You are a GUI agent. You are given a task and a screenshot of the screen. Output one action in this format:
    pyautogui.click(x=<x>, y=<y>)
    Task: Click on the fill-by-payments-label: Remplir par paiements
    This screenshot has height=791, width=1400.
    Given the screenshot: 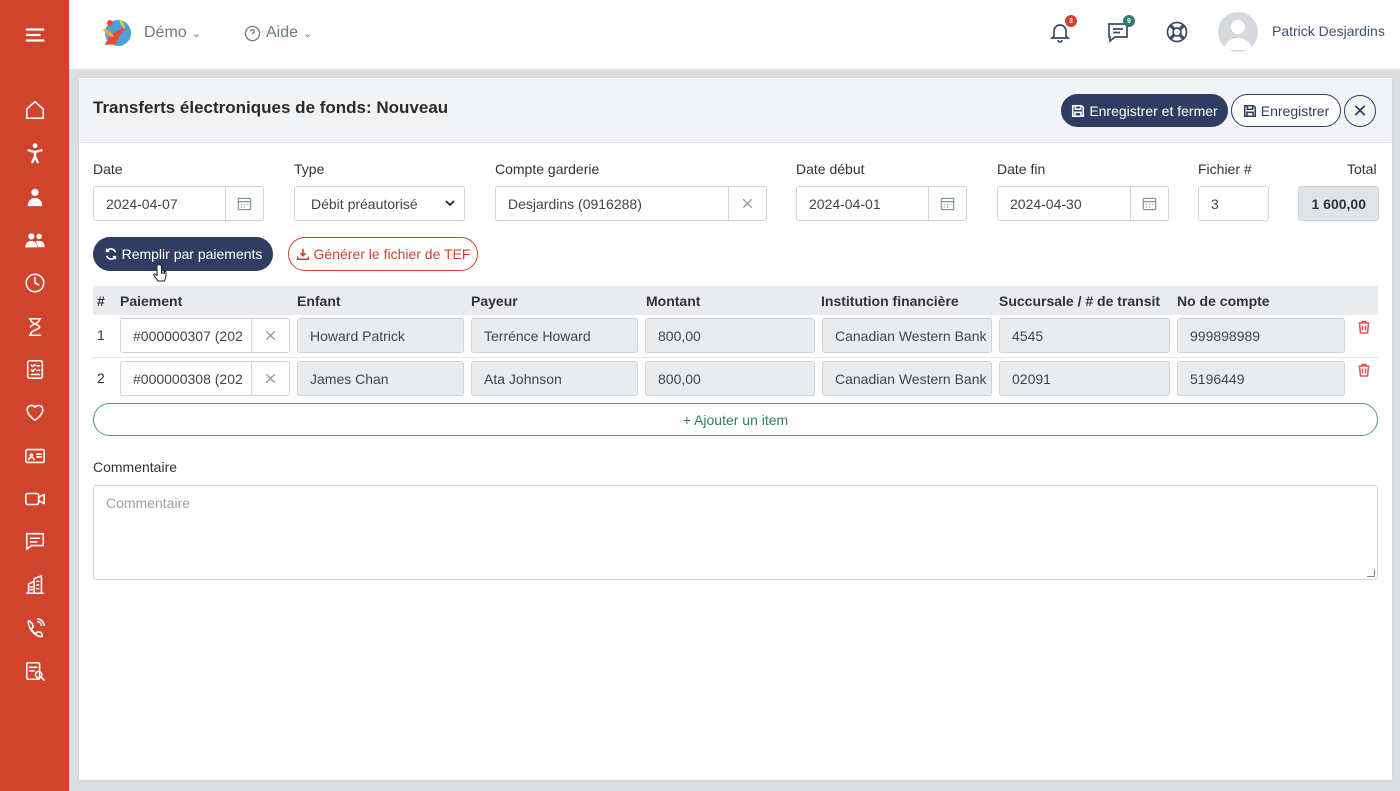 What is the action you would take?
    pyautogui.click(x=192, y=254)
    